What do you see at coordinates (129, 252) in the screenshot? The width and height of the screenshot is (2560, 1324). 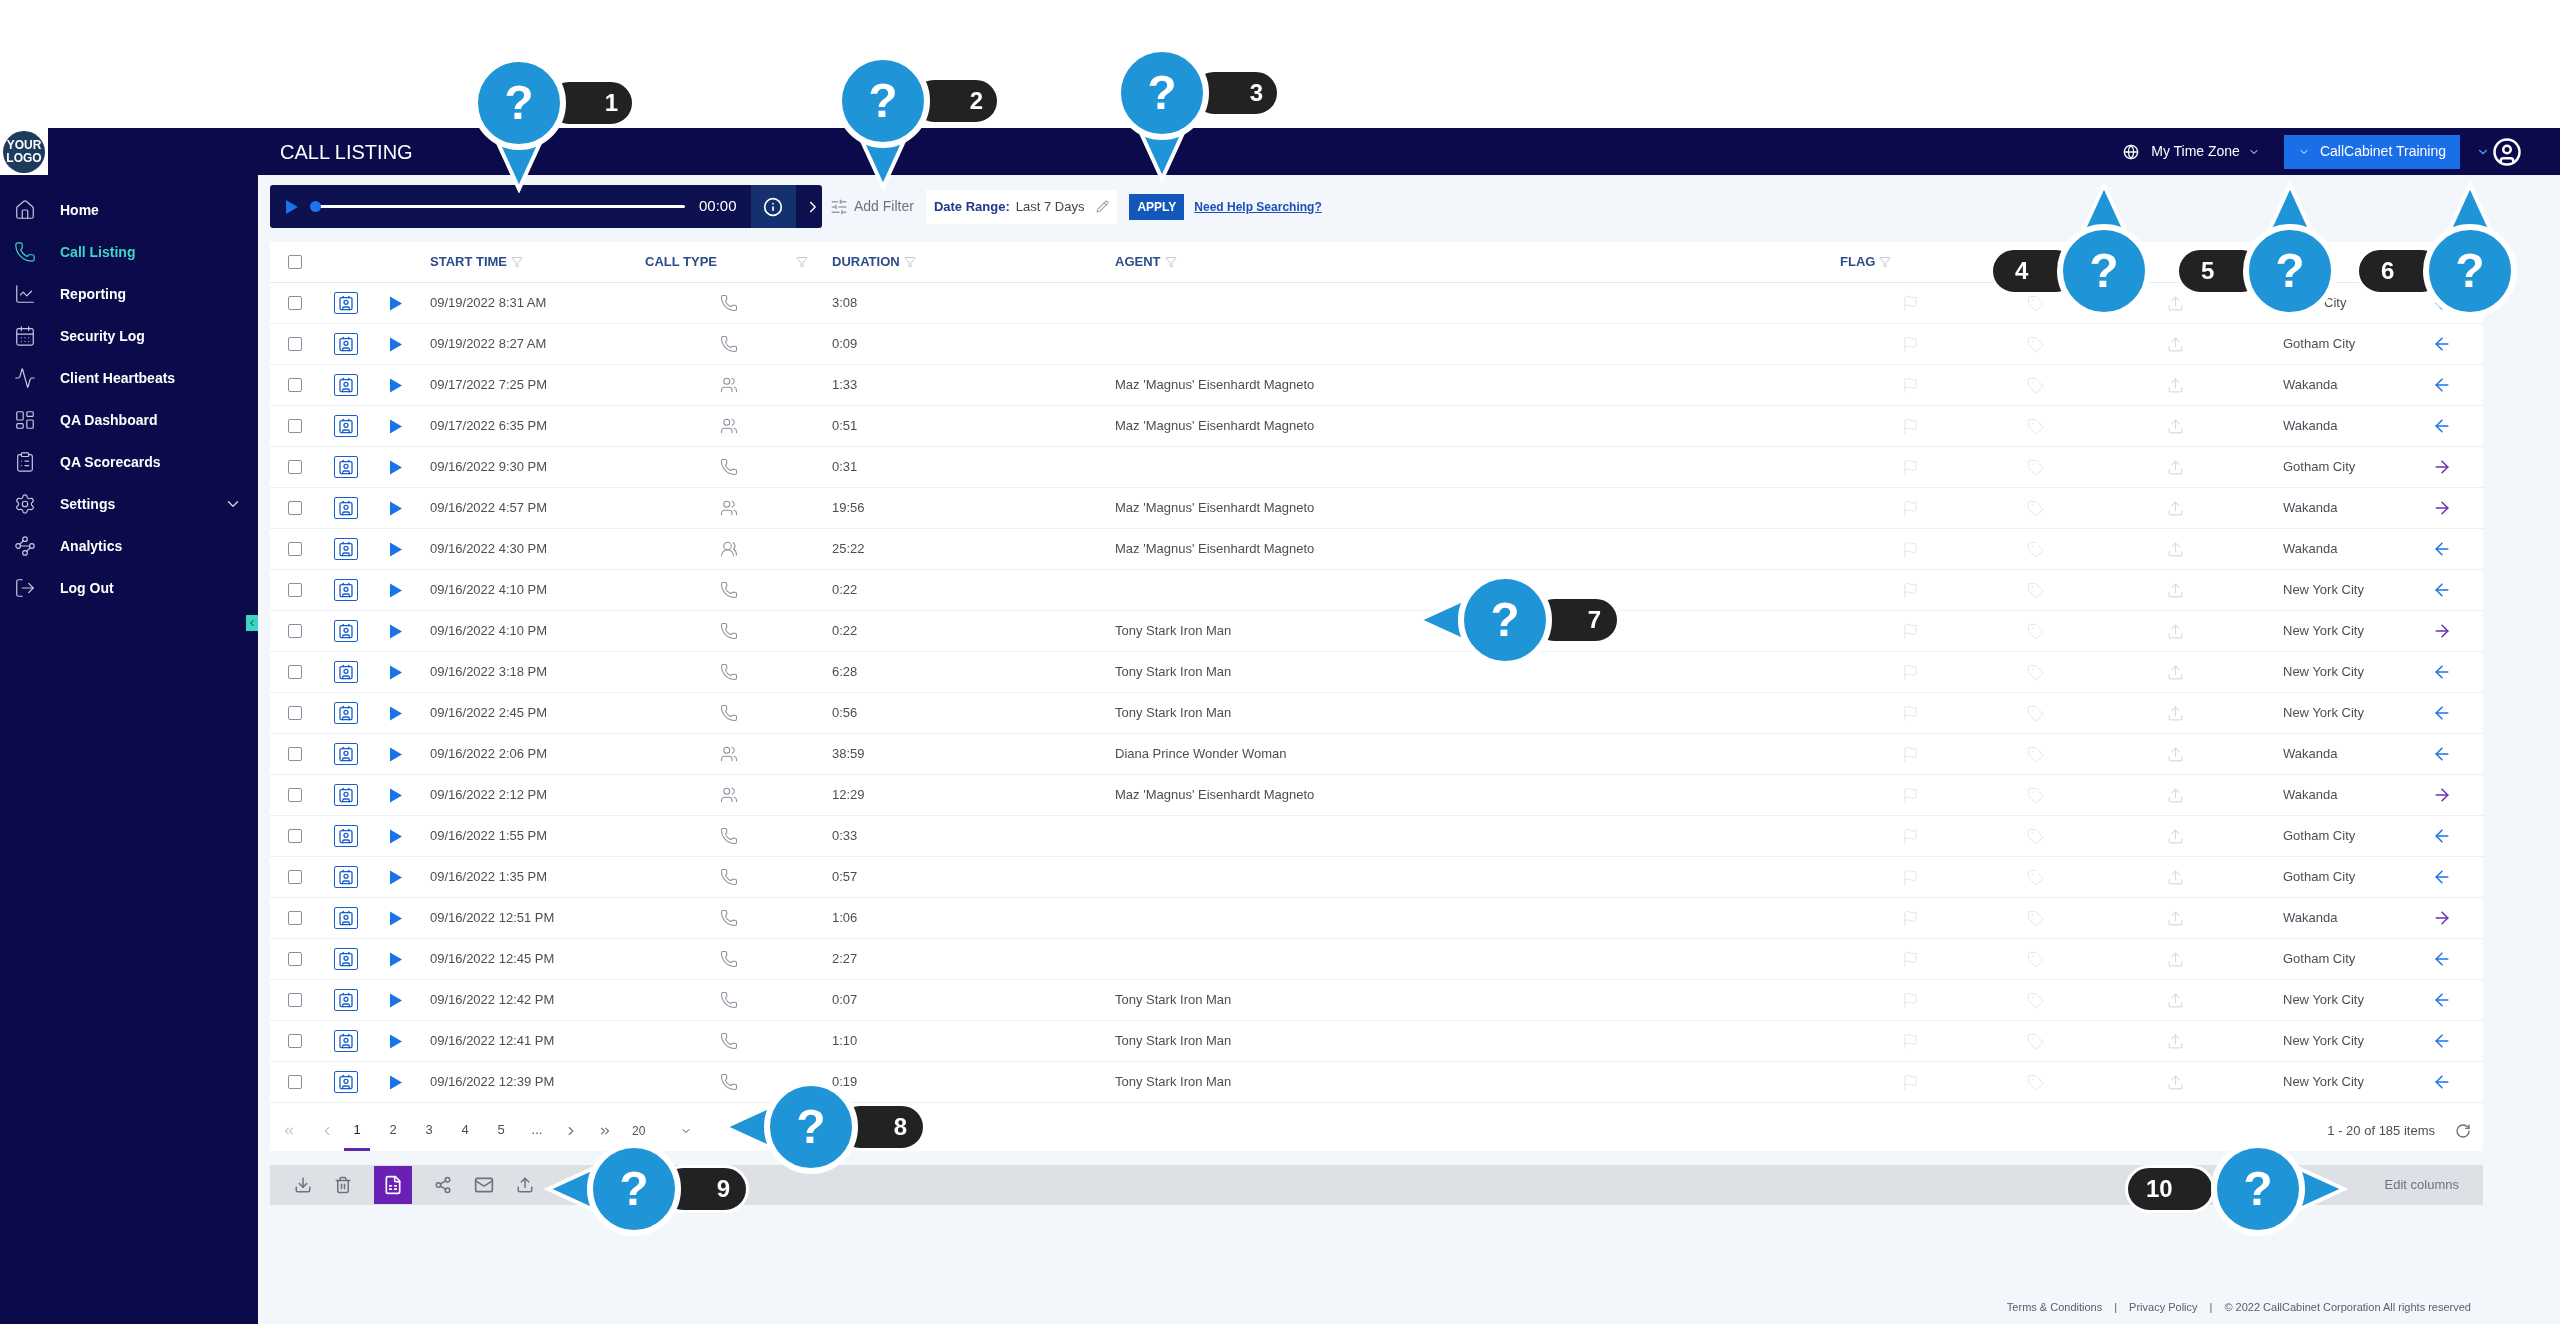 I see `nav-item: Call Listing` at bounding box center [129, 252].